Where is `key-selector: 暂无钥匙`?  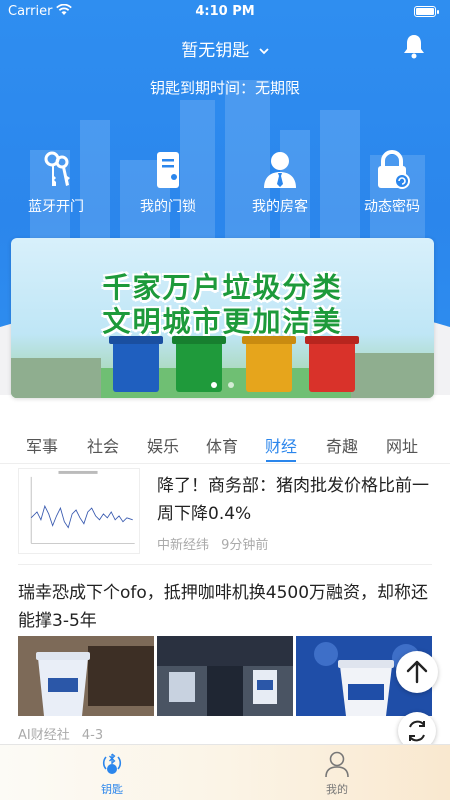 key-selector: 暂无钥匙 is located at coordinates (225, 48).